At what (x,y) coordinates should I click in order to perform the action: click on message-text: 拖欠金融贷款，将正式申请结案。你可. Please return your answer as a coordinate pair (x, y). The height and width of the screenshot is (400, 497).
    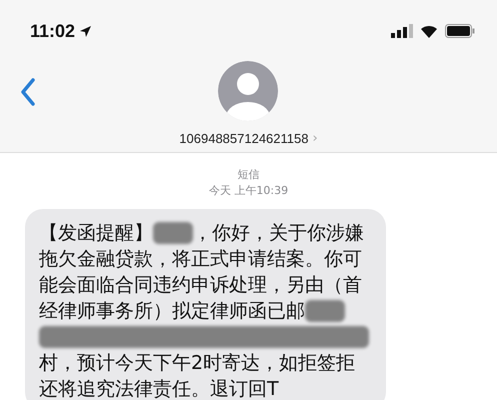
    Looking at the image, I should click on (200, 259).